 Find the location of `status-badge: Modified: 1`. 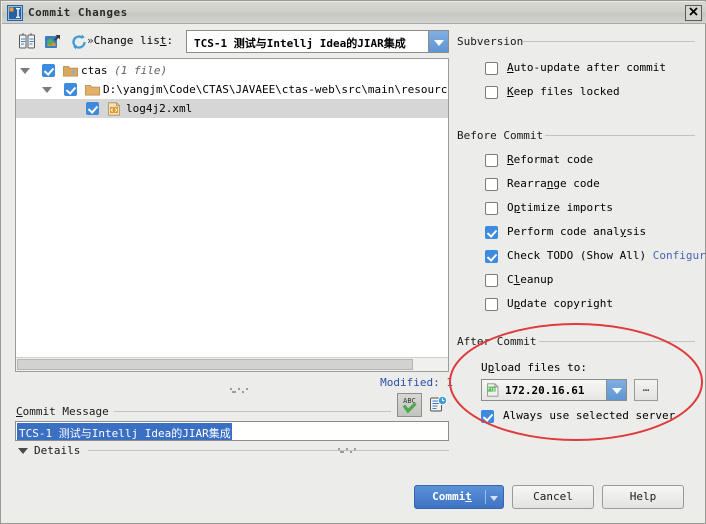

status-badge: Modified: 1 is located at coordinates (416, 382).